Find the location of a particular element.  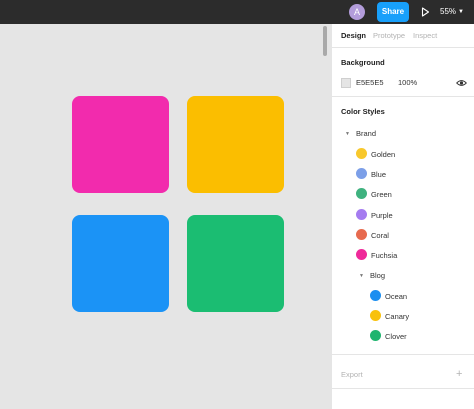

blue-swatch is located at coordinates (120, 263).